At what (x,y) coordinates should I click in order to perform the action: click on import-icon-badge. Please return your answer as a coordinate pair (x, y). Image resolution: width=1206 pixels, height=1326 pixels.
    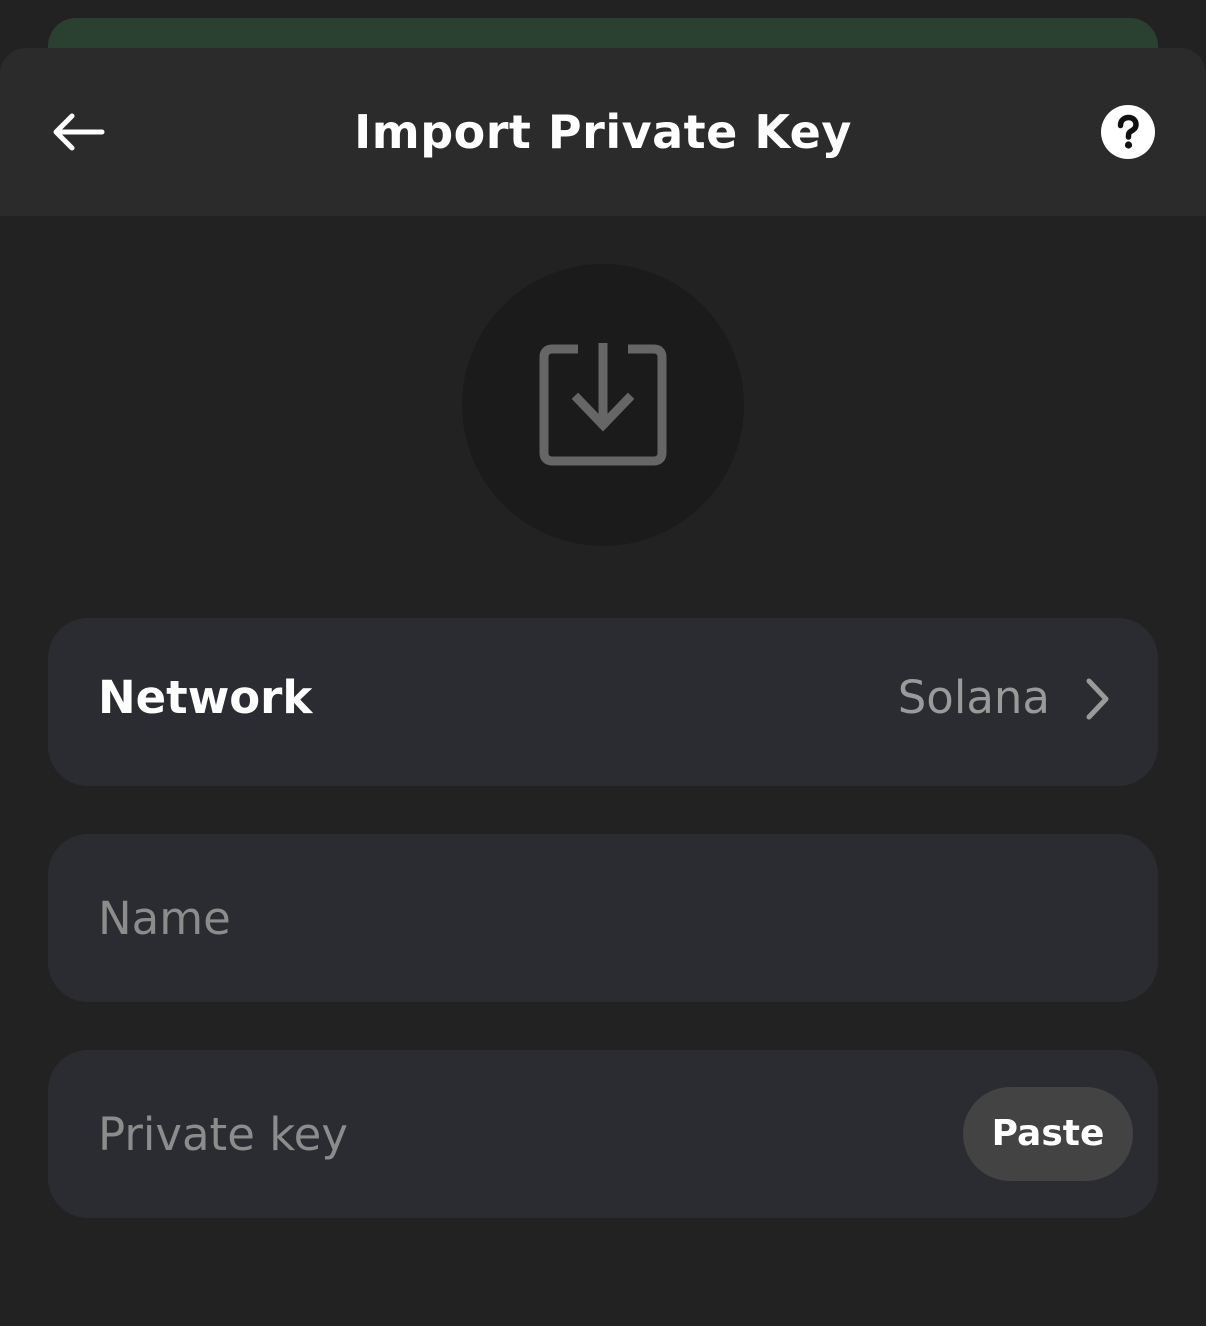
    Looking at the image, I should click on (603, 405).